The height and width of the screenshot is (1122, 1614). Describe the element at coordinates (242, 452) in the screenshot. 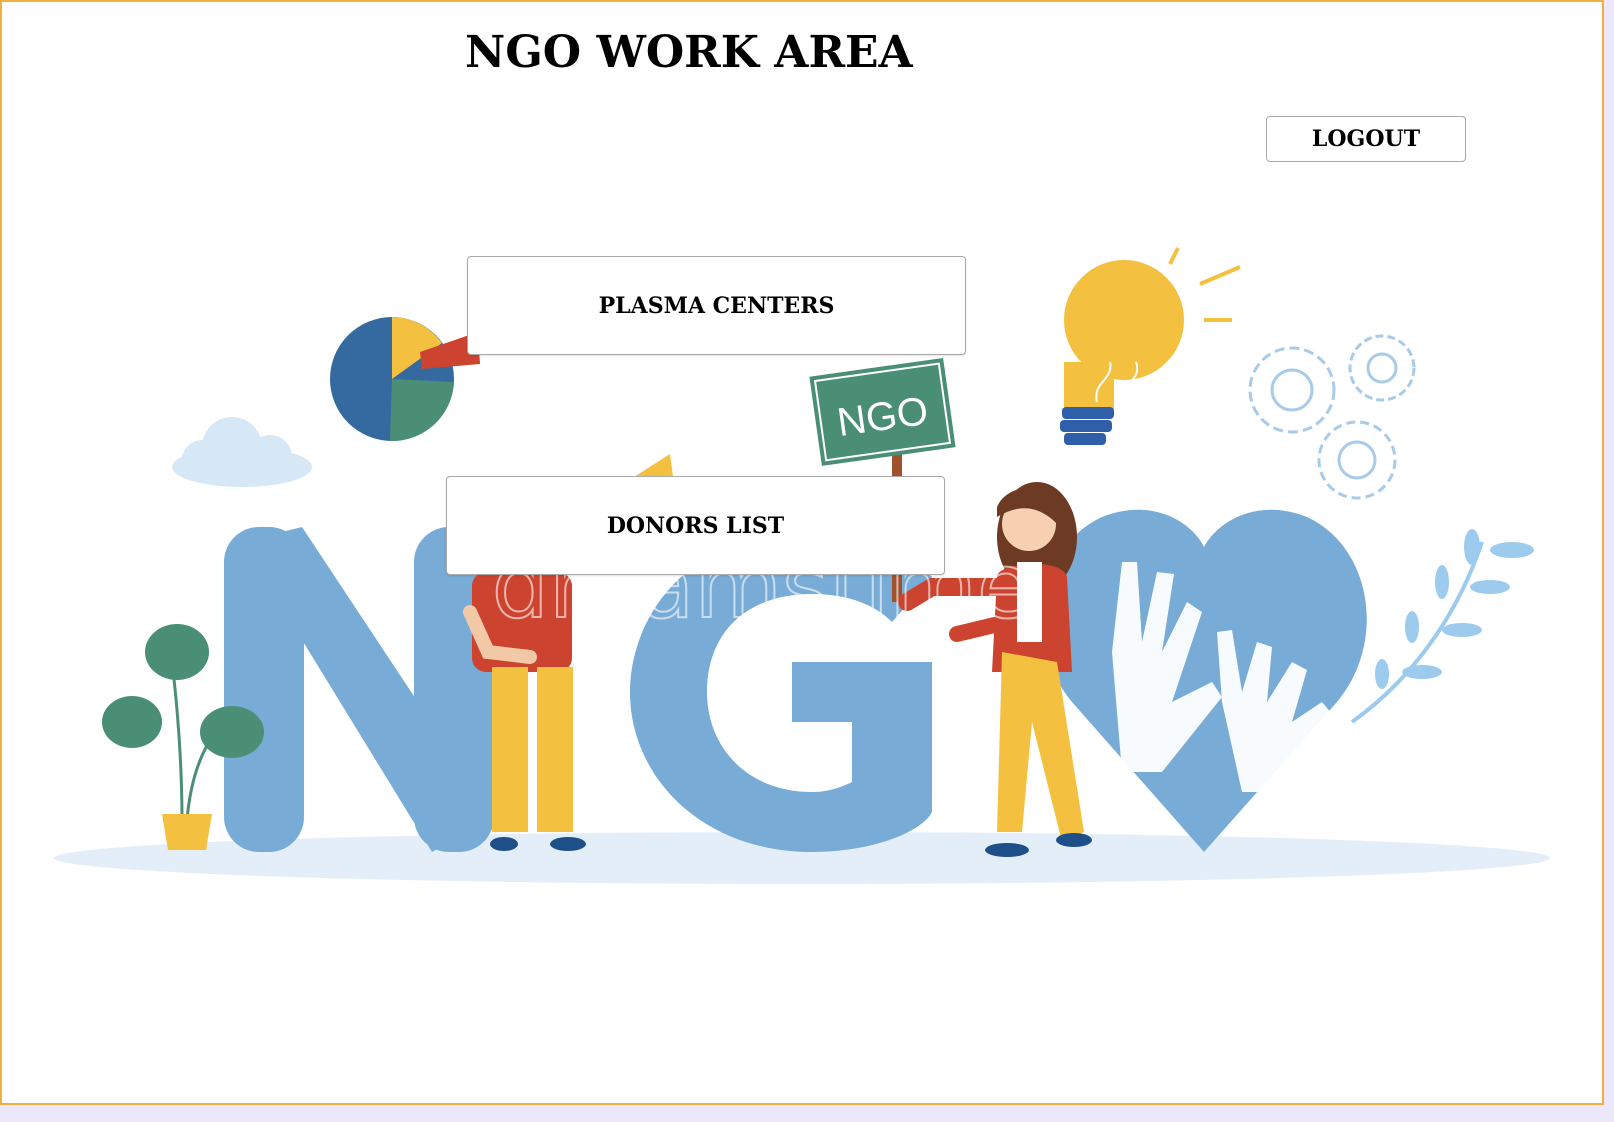

I see `cloud-icon` at that location.